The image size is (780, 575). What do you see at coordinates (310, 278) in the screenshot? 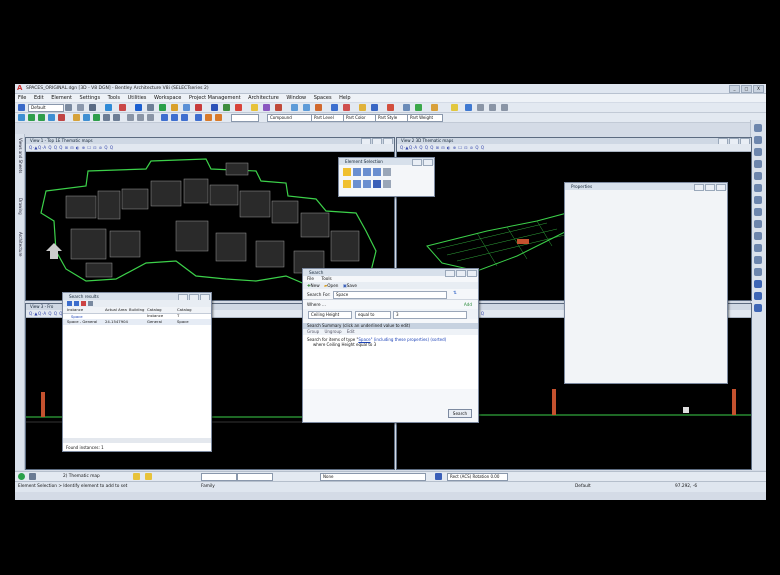
I see `search-menu-file: File` at bounding box center [310, 278].